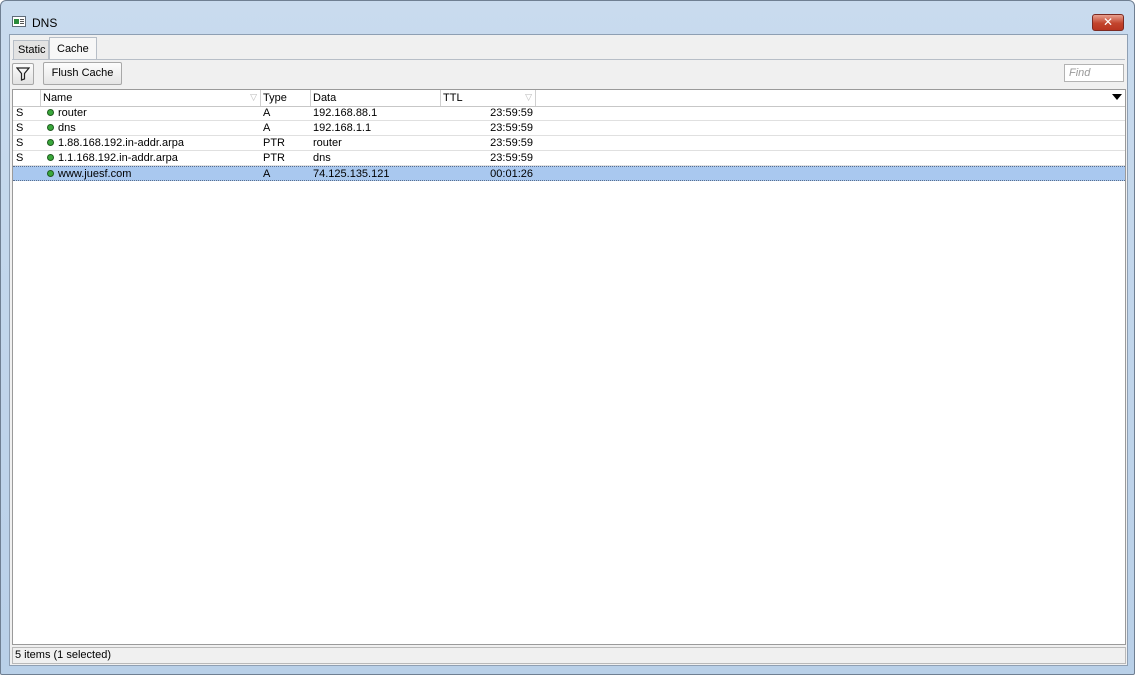 Image resolution: width=1137 pixels, height=677 pixels. Describe the element at coordinates (569, 128) in the screenshot. I see `table-row: Sdns A 192.168.1.1 23:59:59` at that location.